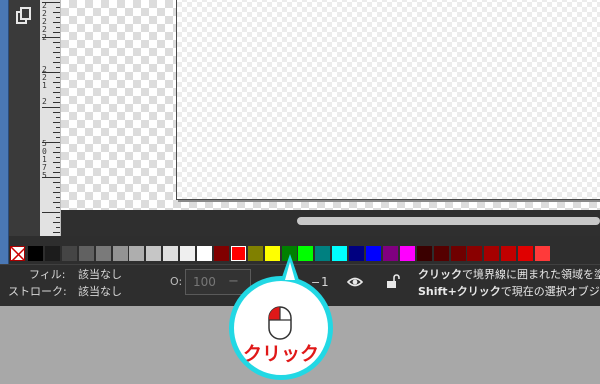 The height and width of the screenshot is (384, 600). What do you see at coordinates (24, 16) in the screenshot?
I see `paste-icon` at bounding box center [24, 16].